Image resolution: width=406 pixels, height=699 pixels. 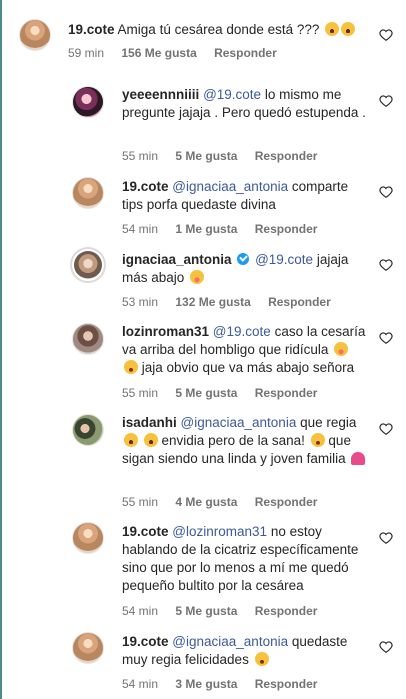 What do you see at coordinates (1, 349) in the screenshot?
I see `left-border` at bounding box center [1, 349].